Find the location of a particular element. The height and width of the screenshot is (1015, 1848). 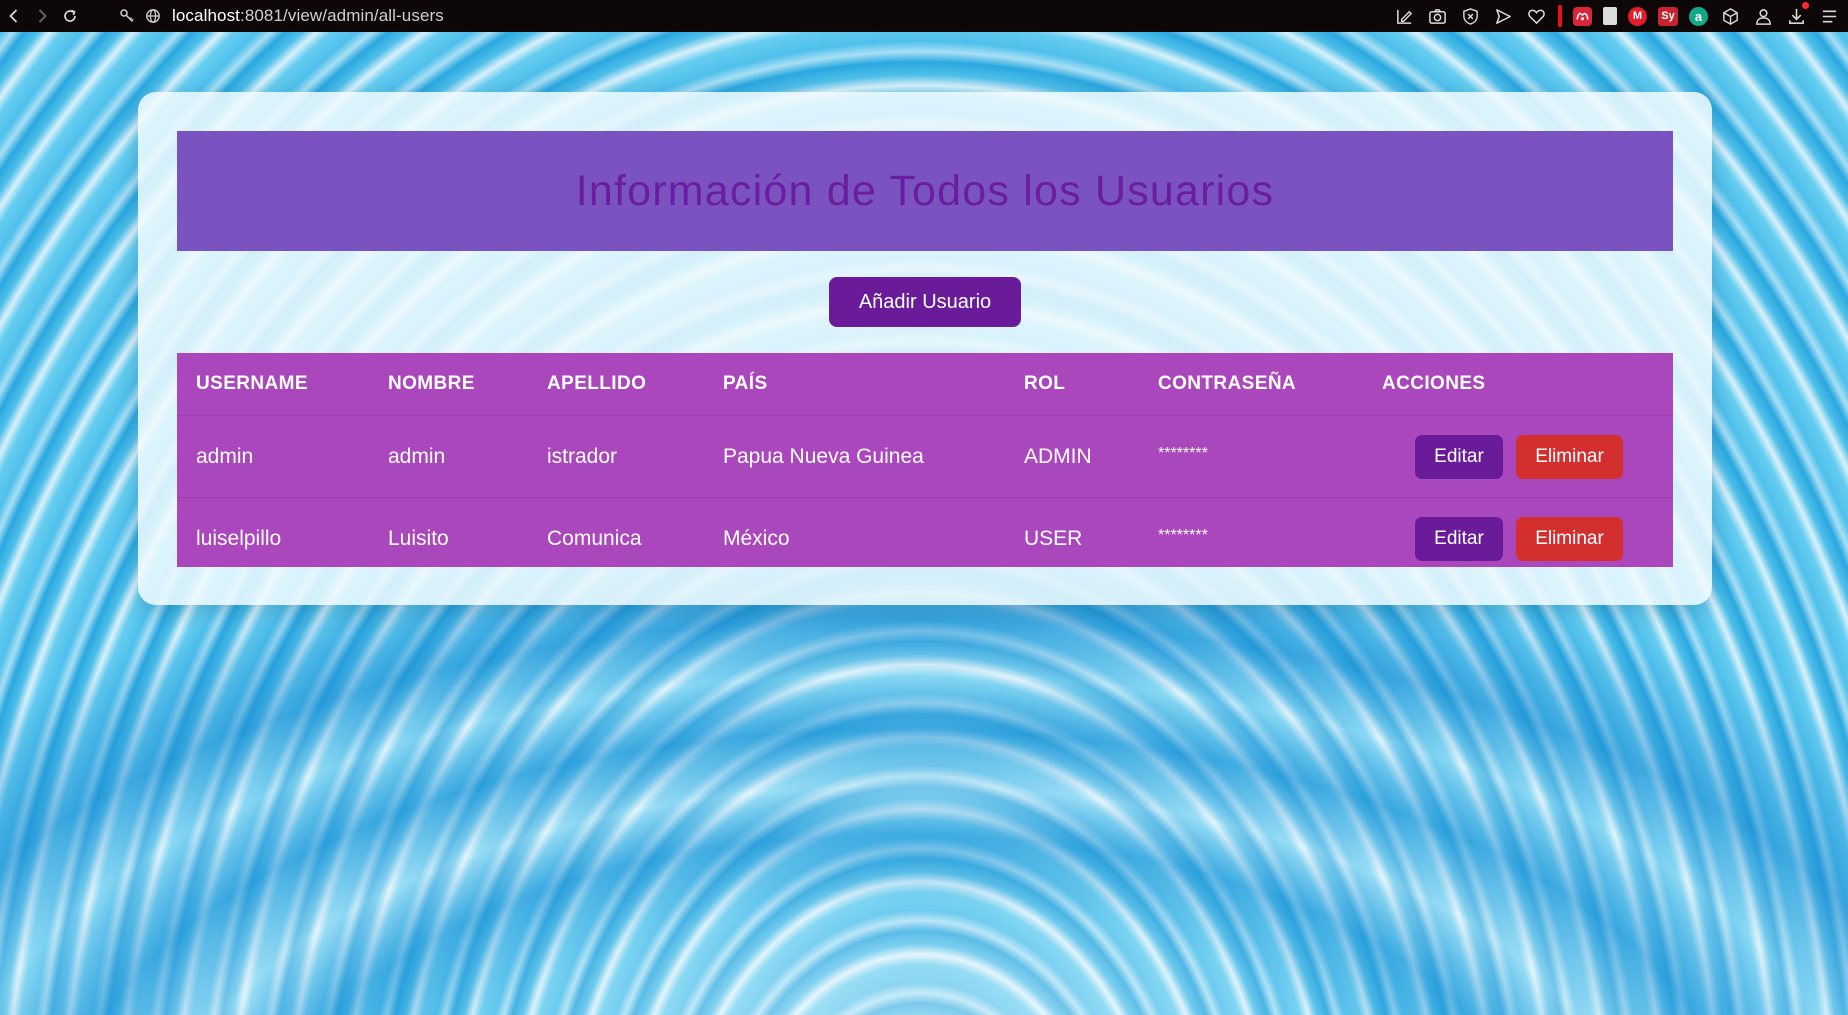

reload-button is located at coordinates (70, 16).